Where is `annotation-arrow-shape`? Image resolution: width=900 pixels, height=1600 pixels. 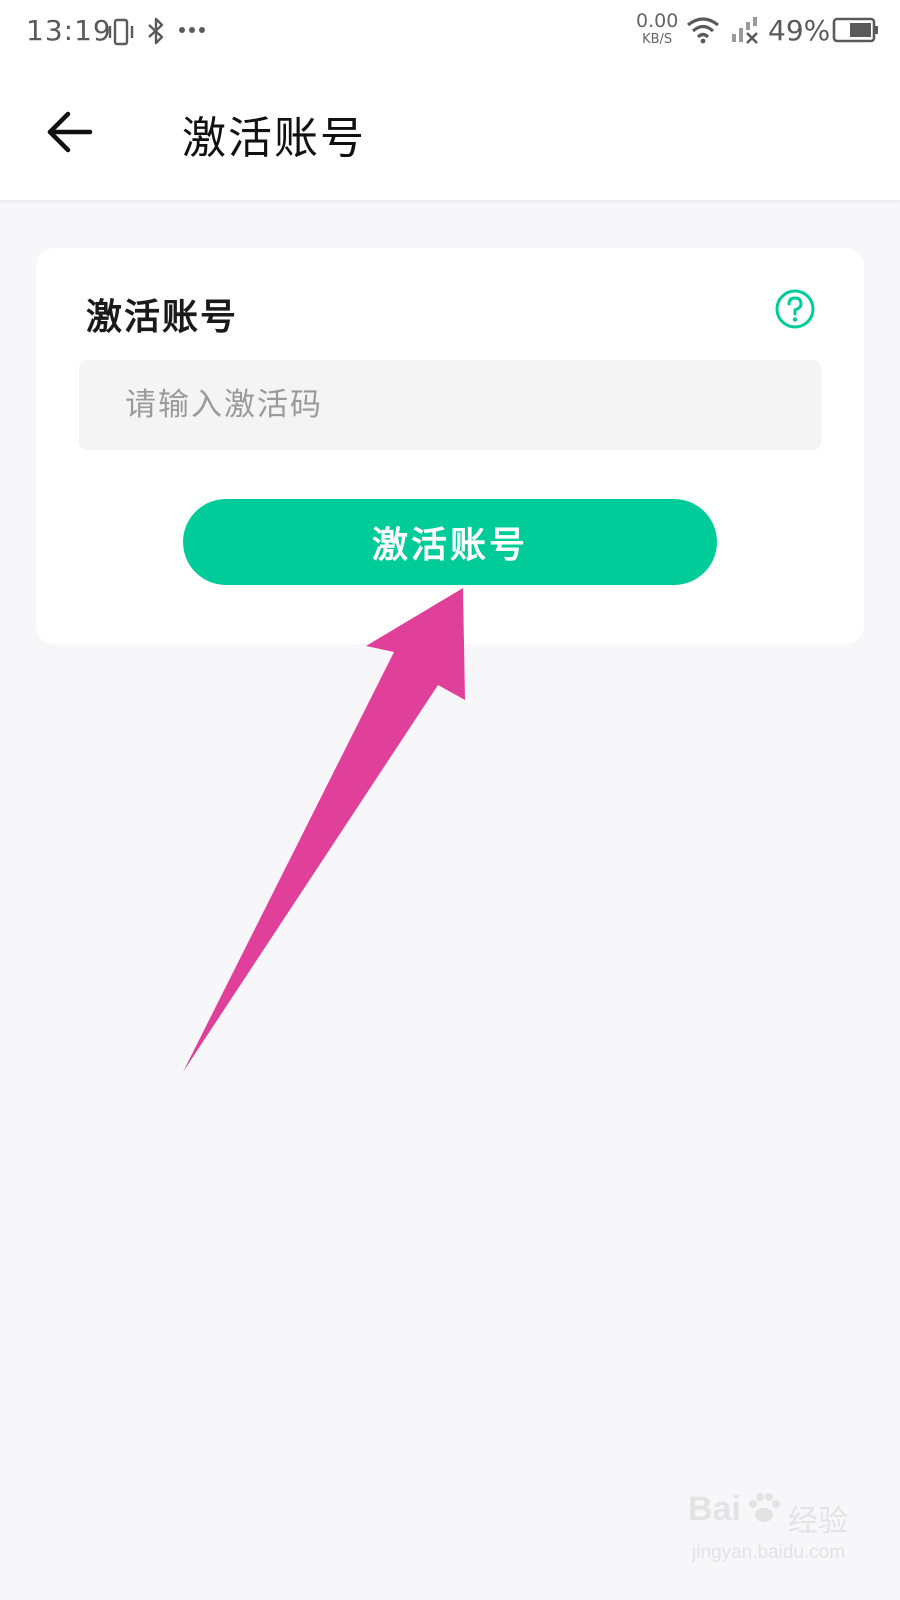 annotation-arrow-shape is located at coordinates (324, 830).